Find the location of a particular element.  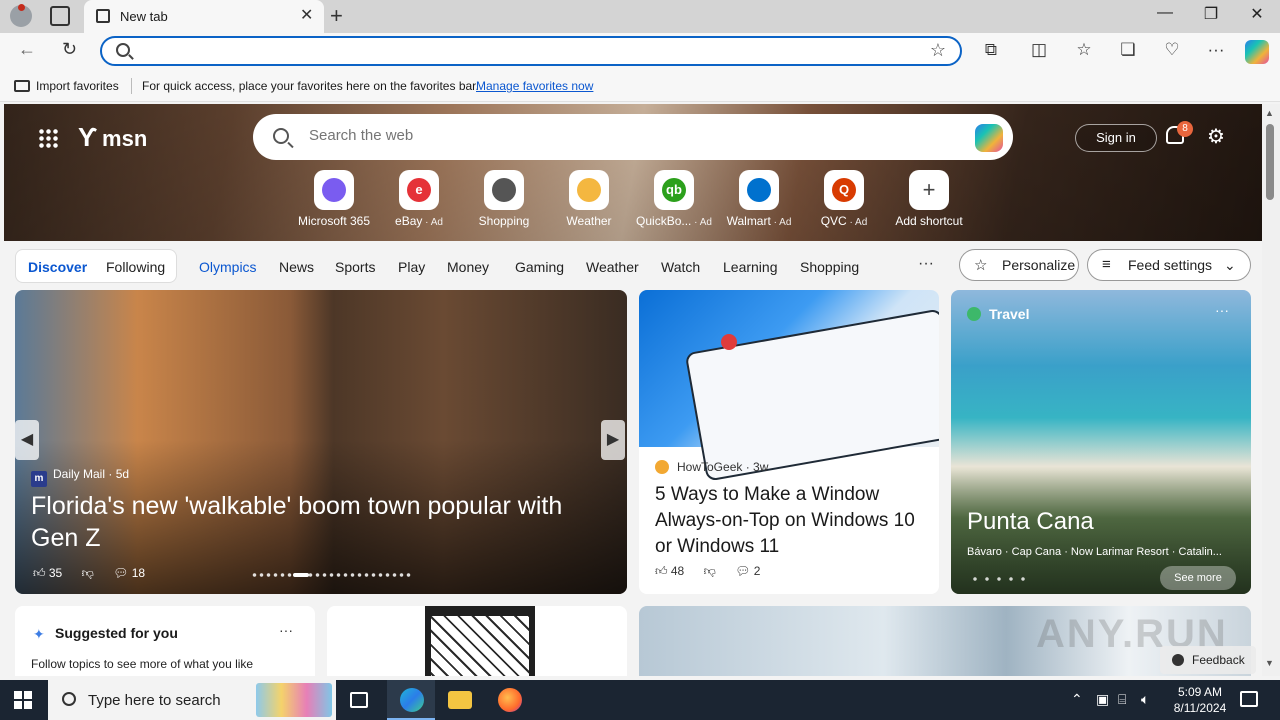

nav-more-button: ··· is located at coordinates (926, 264).